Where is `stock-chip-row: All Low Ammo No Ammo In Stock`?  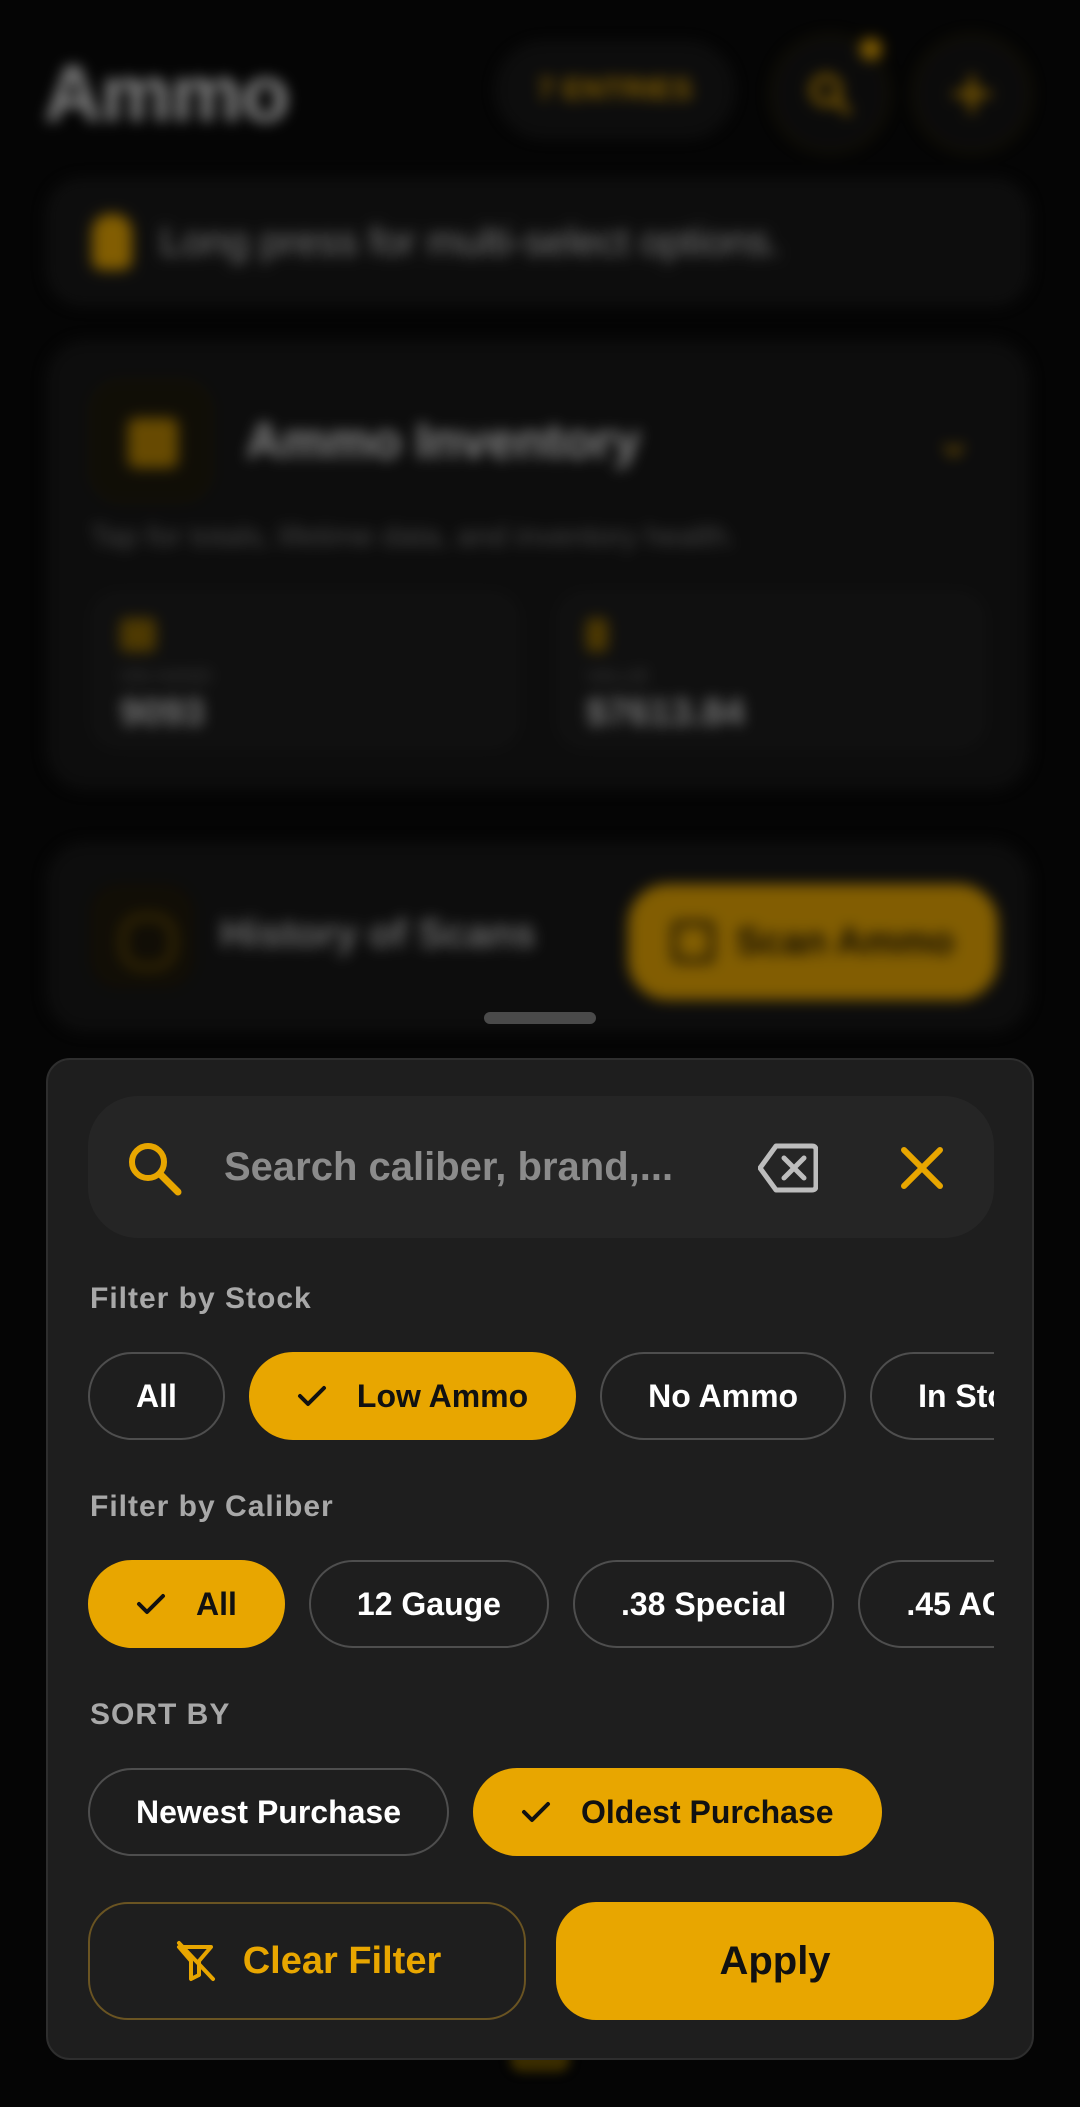
stock-chip-row: All Low Ammo No Ammo In Stock is located at coordinates (541, 1397).